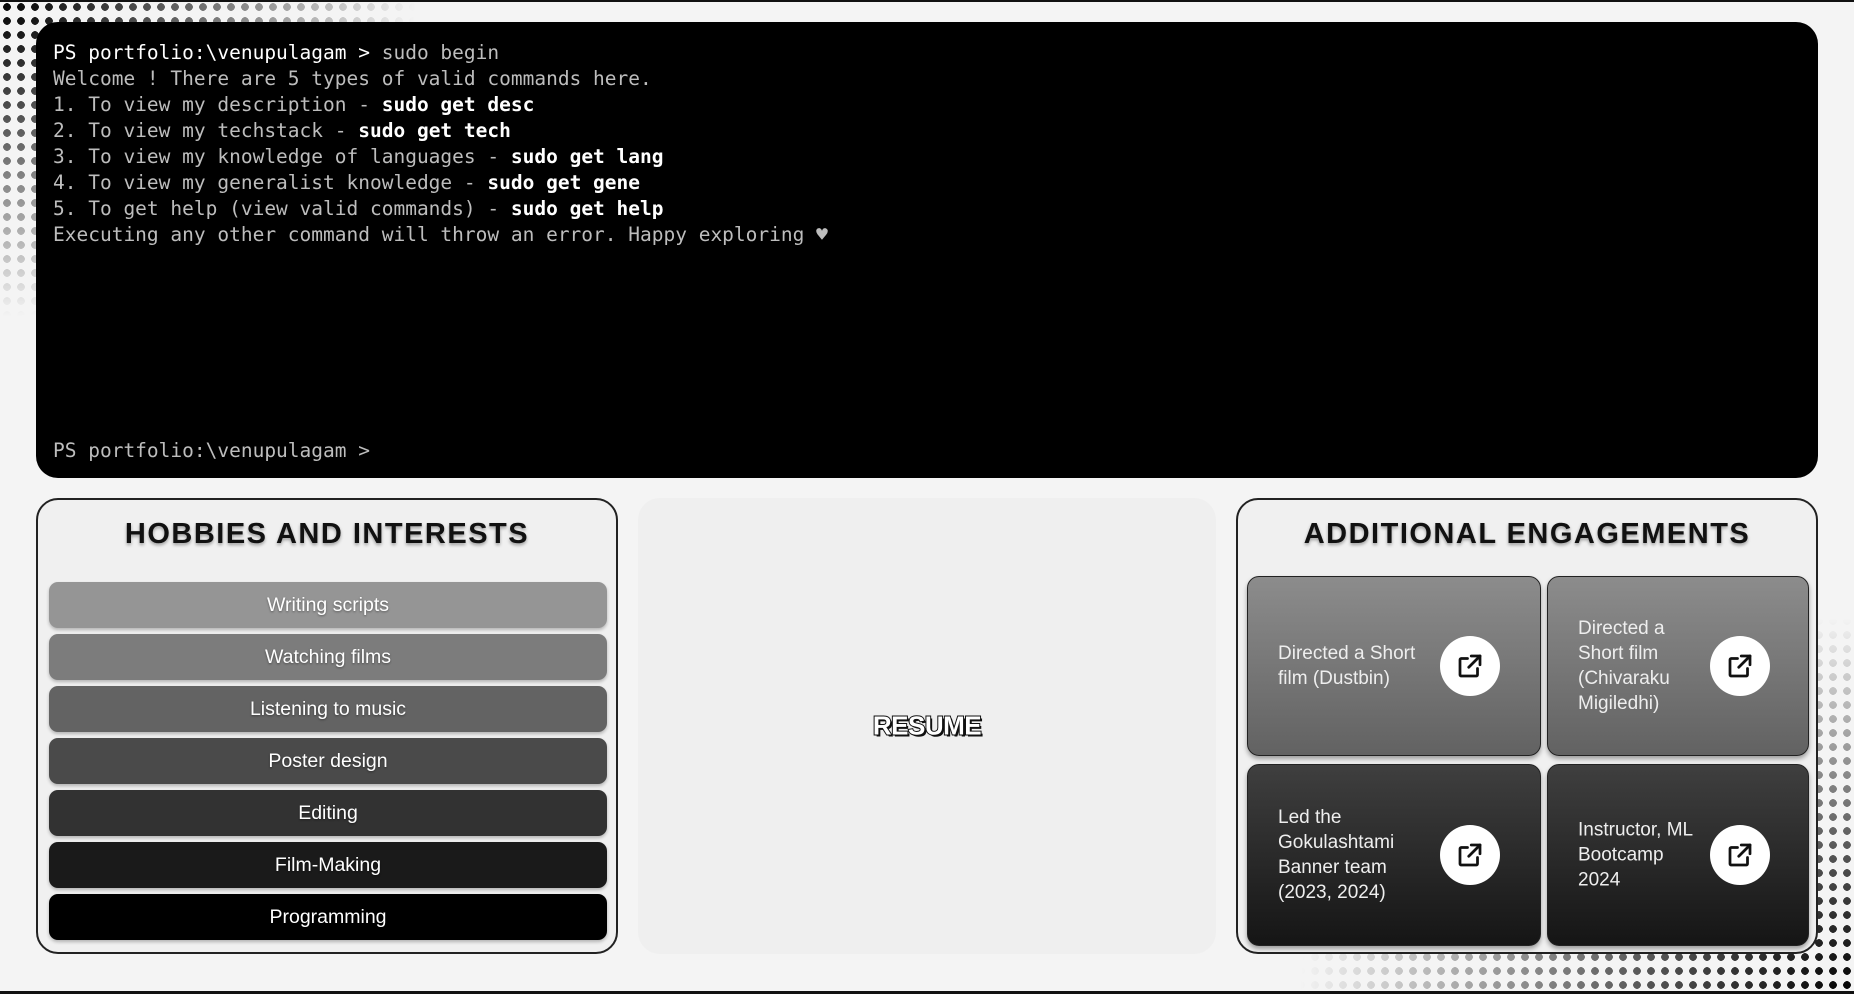 Image resolution: width=1854 pixels, height=994 pixels. What do you see at coordinates (440, 52) in the screenshot?
I see `terminal-typed-command: sudo begin` at bounding box center [440, 52].